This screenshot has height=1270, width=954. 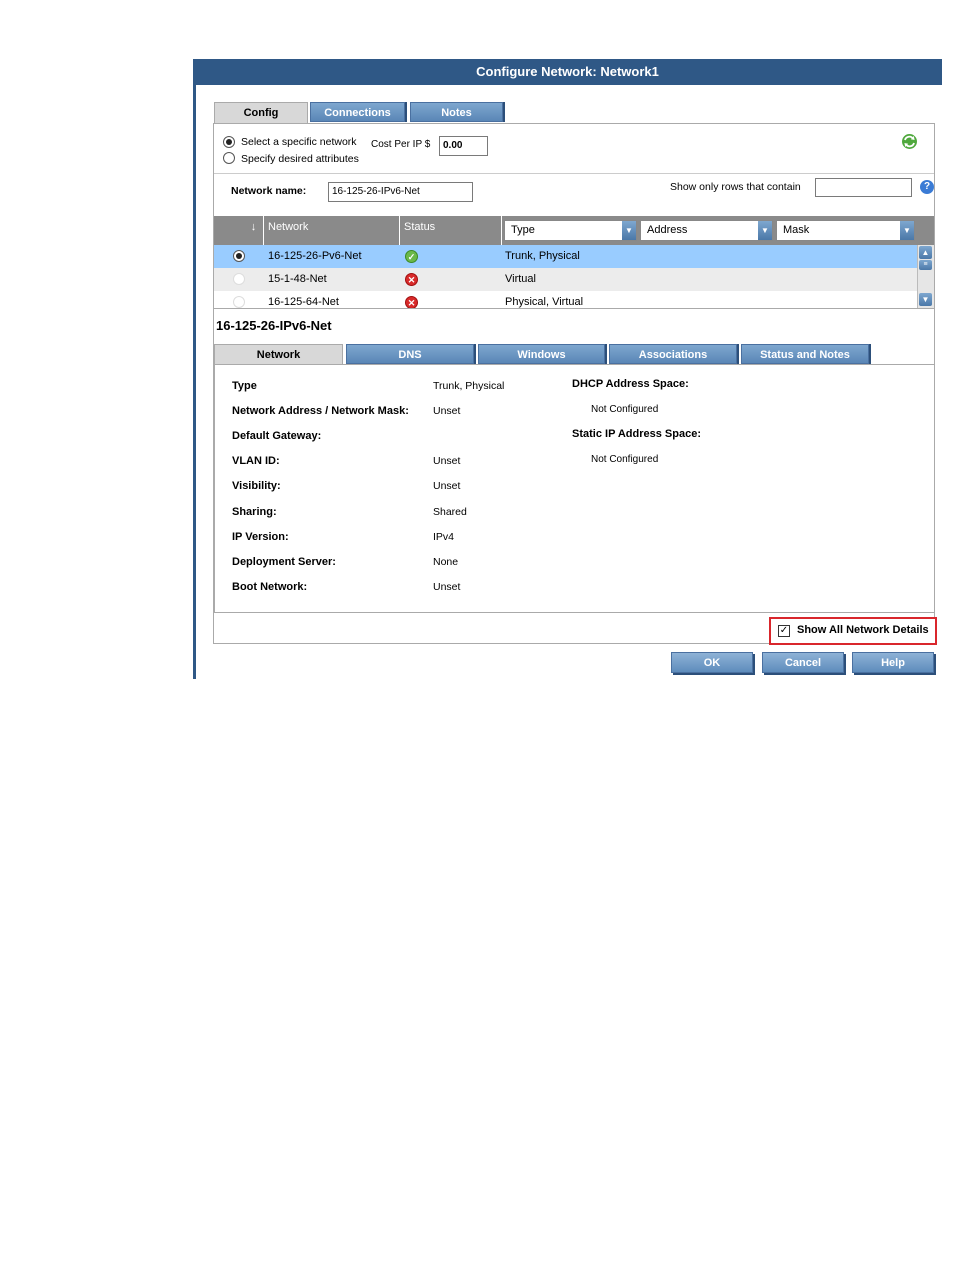 What do you see at coordinates (523, 230) in the screenshot?
I see `type-filter-label: Type` at bounding box center [523, 230].